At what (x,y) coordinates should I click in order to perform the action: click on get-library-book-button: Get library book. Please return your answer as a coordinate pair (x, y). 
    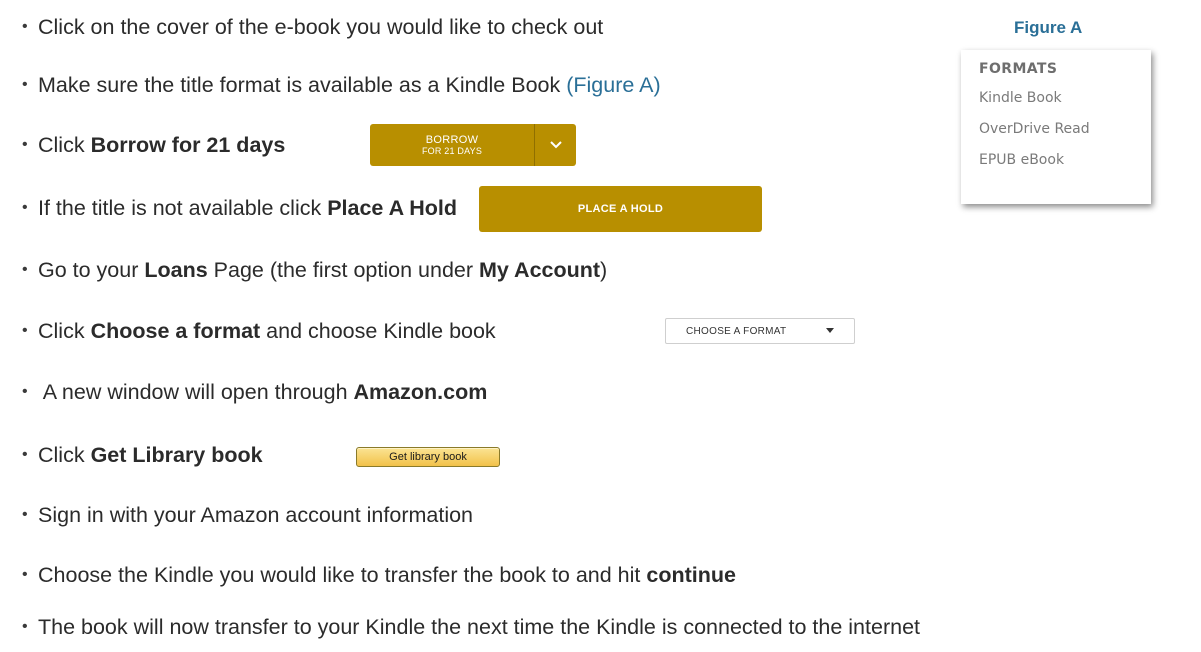
    Looking at the image, I should click on (428, 457).